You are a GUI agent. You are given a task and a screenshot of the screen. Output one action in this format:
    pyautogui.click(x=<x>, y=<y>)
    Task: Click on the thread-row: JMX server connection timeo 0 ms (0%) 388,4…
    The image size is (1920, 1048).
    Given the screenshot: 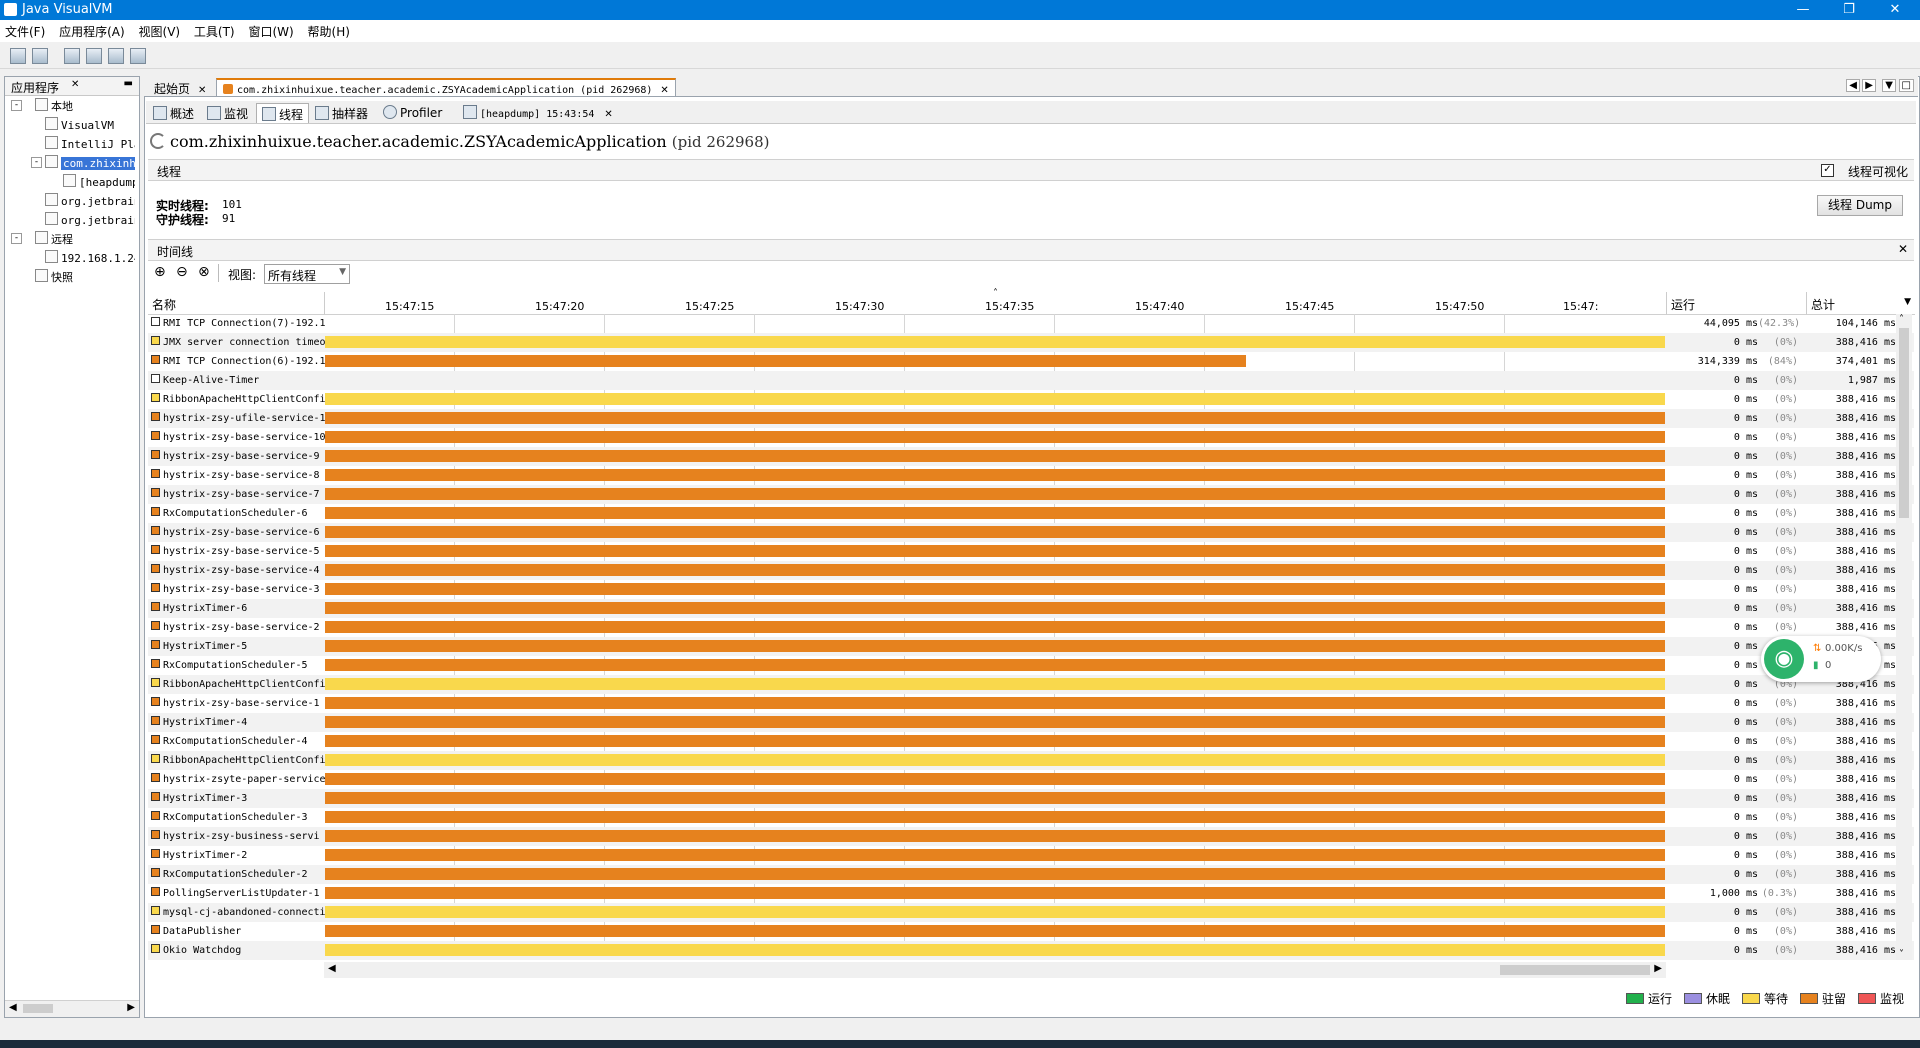 What is the action you would take?
    pyautogui.click(x=1031, y=342)
    